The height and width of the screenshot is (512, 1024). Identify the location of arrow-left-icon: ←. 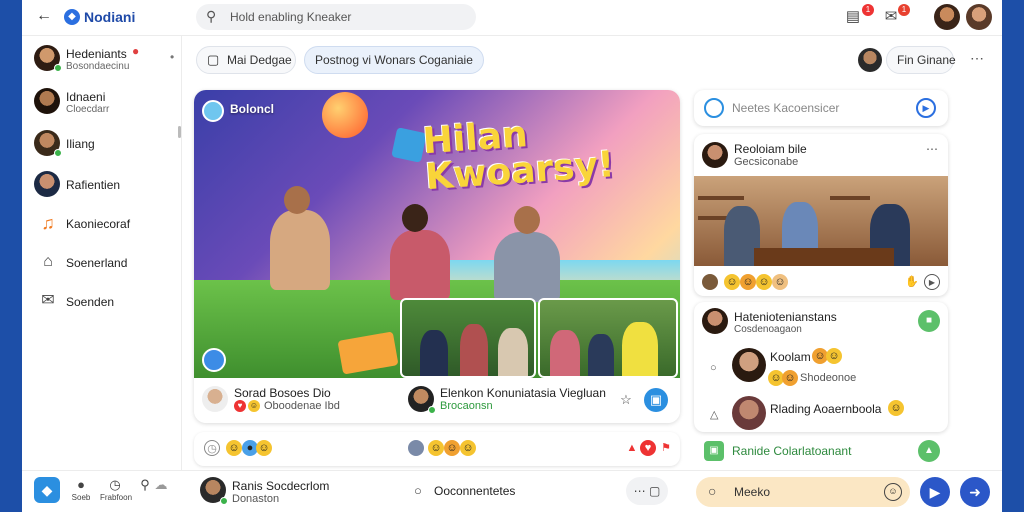
(44, 16).